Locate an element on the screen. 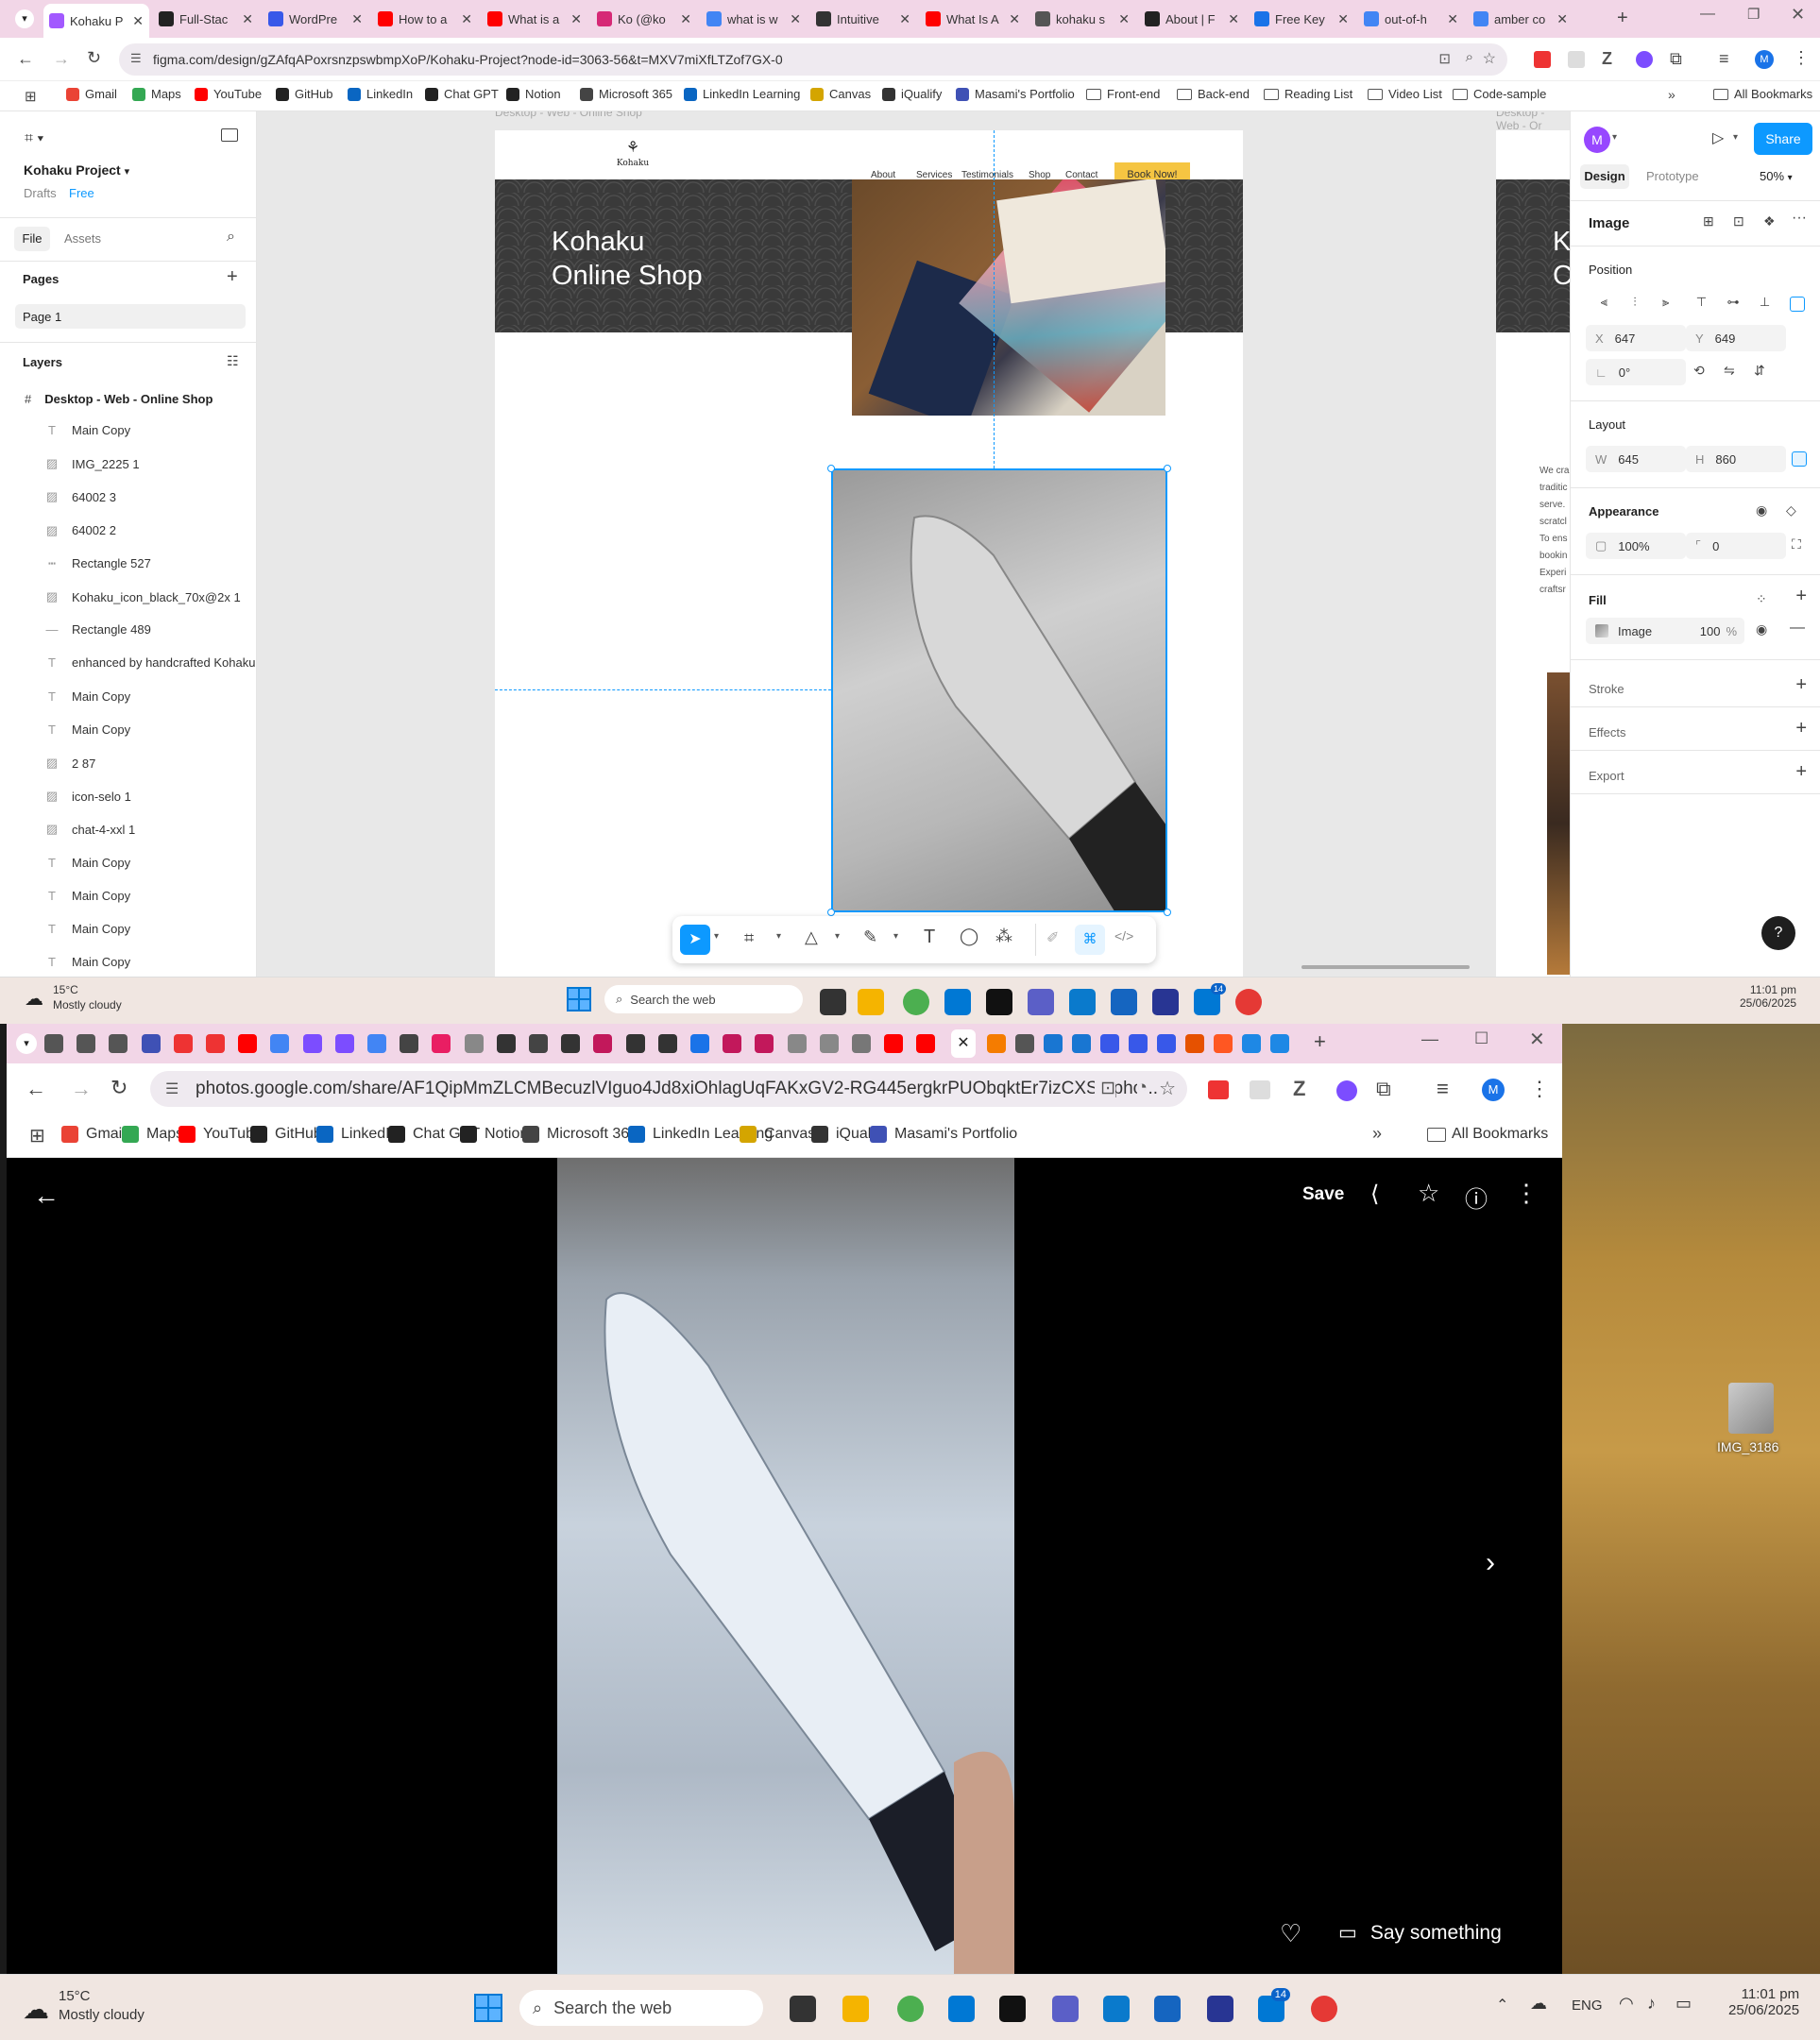  bookmark-item: LinkedIn Learning is located at coordinates (742, 94).